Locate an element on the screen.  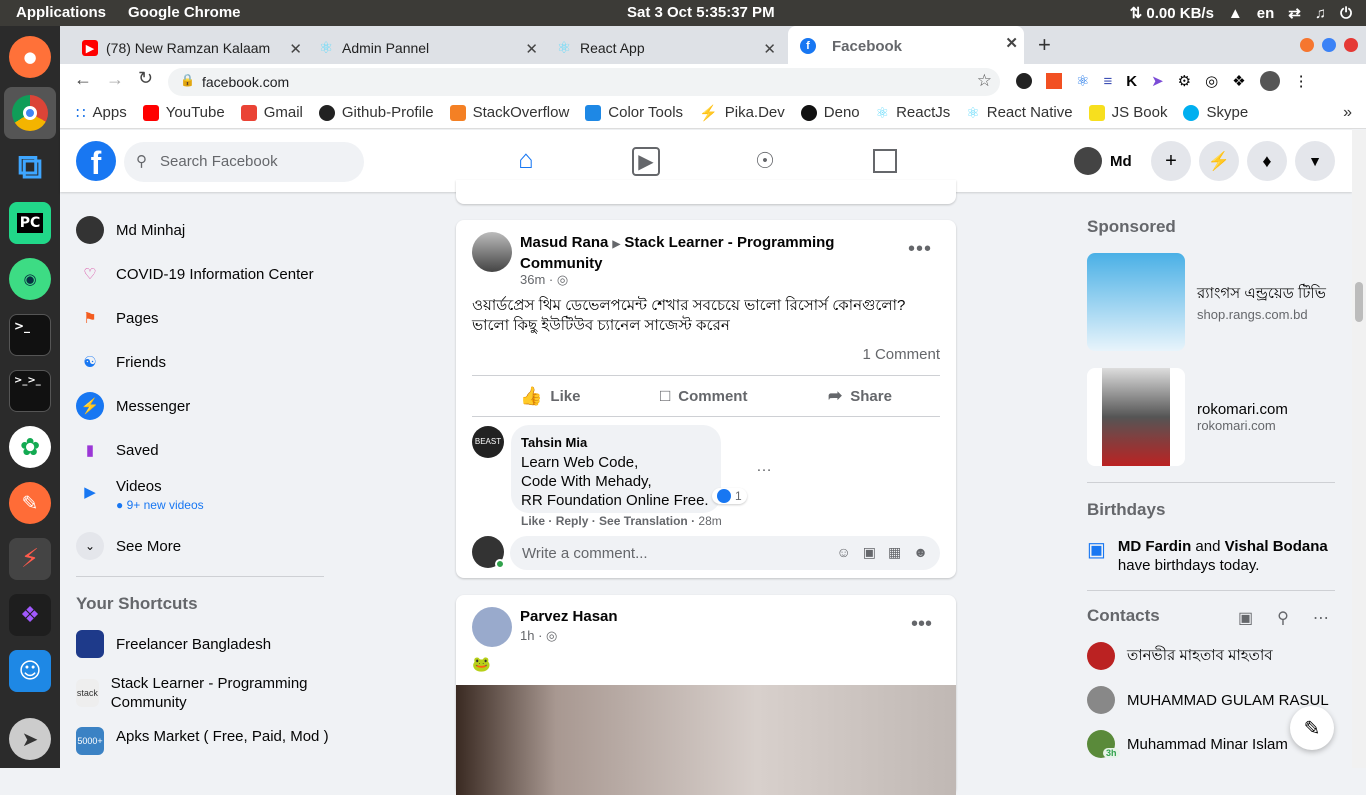
more-bookmarks-icon: » is located at coordinates (1347, 113).